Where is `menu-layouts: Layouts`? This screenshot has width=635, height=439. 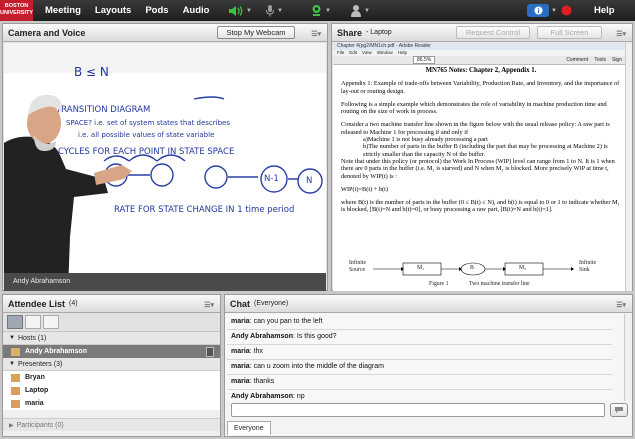
menu-layouts: Layouts is located at coordinates (113, 10).